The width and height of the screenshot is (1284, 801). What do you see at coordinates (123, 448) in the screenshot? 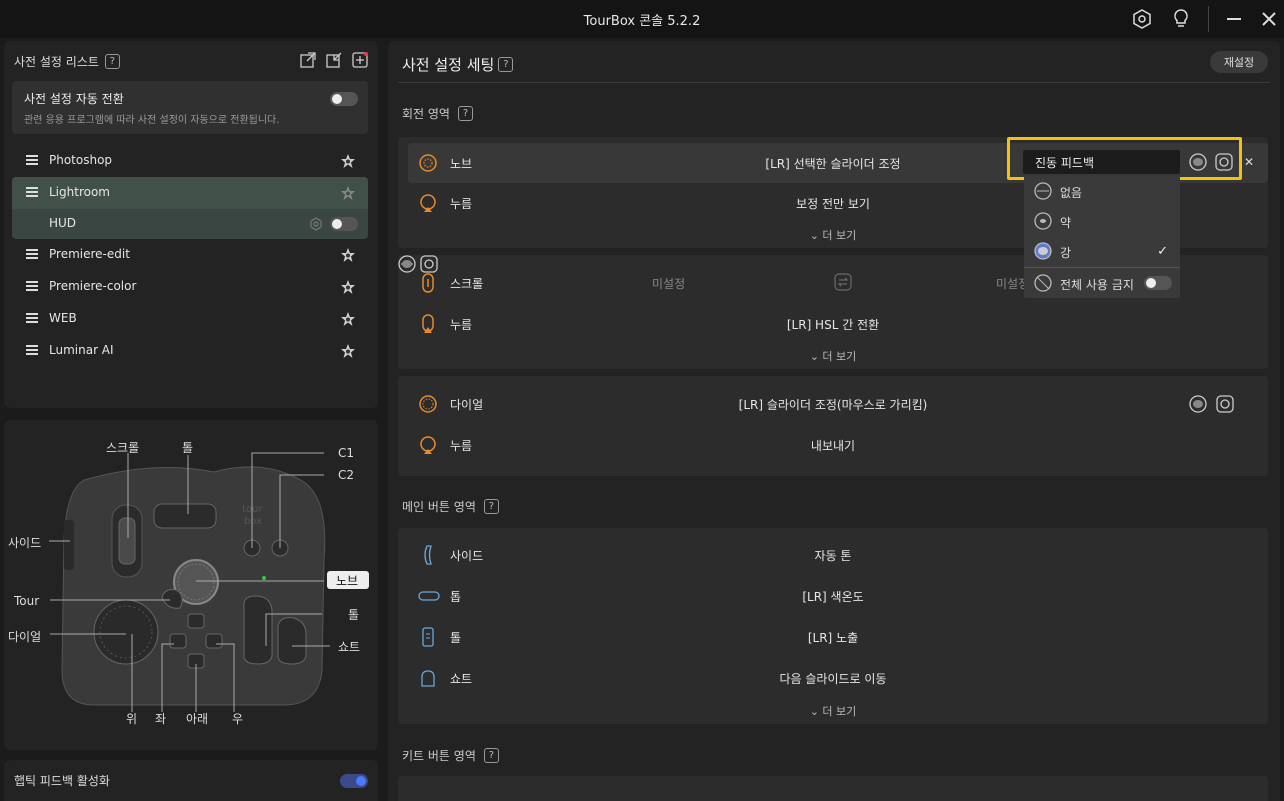
I see `label-scroll: 스크롤` at bounding box center [123, 448].